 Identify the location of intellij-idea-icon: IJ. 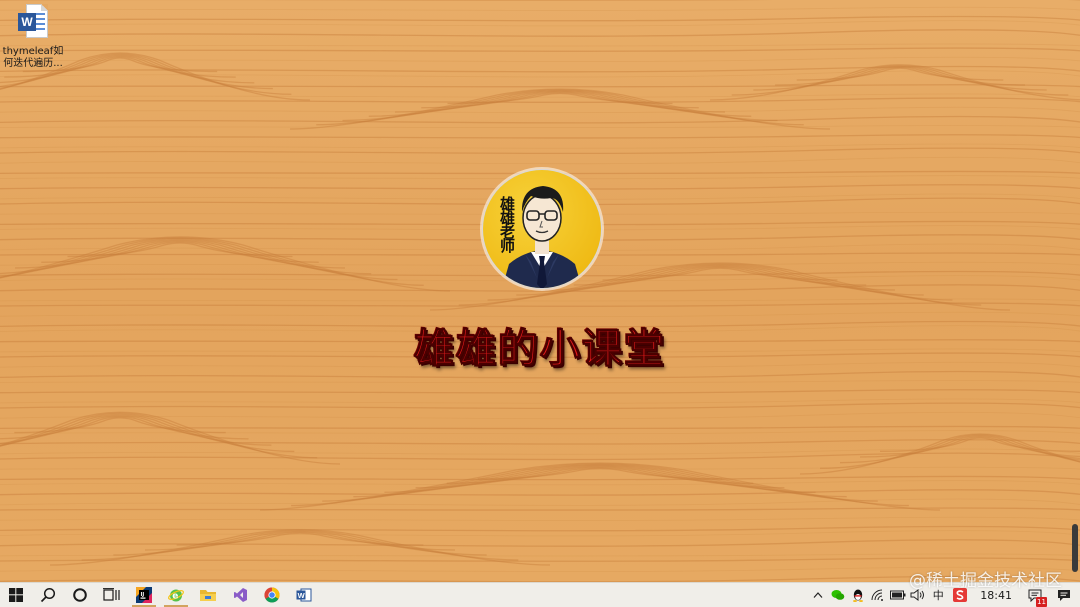
(144, 595).